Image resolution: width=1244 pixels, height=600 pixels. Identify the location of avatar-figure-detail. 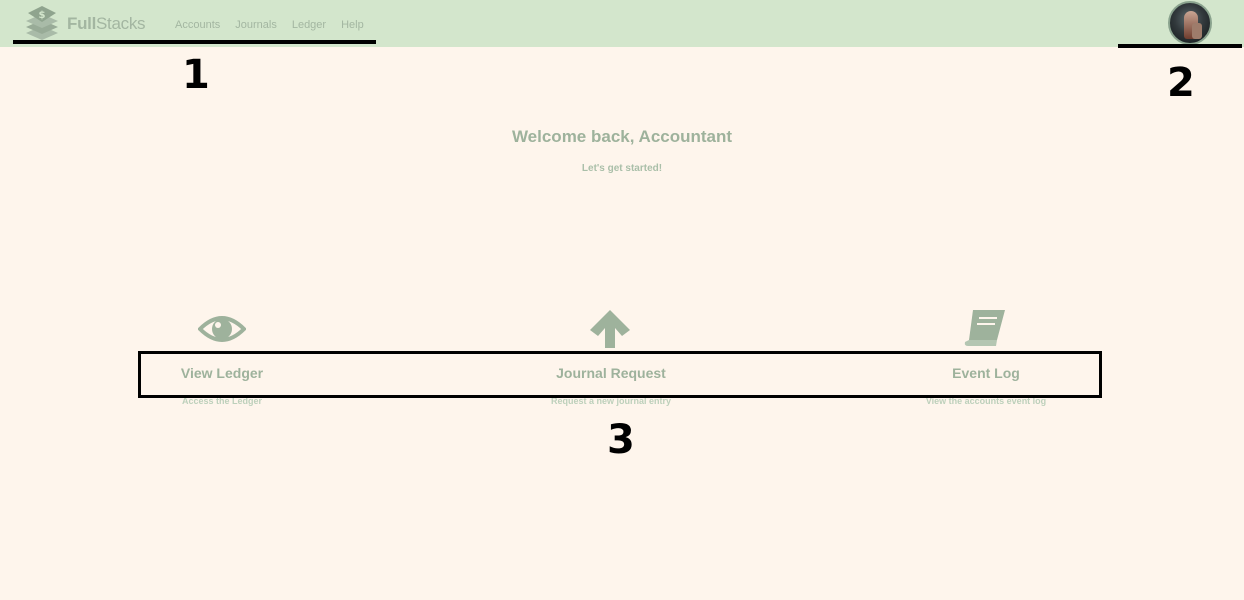
(1197, 31).